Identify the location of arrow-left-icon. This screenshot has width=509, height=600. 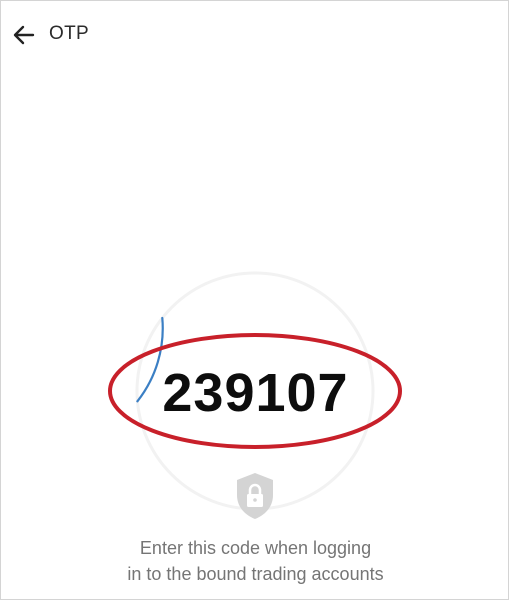
(24, 35).